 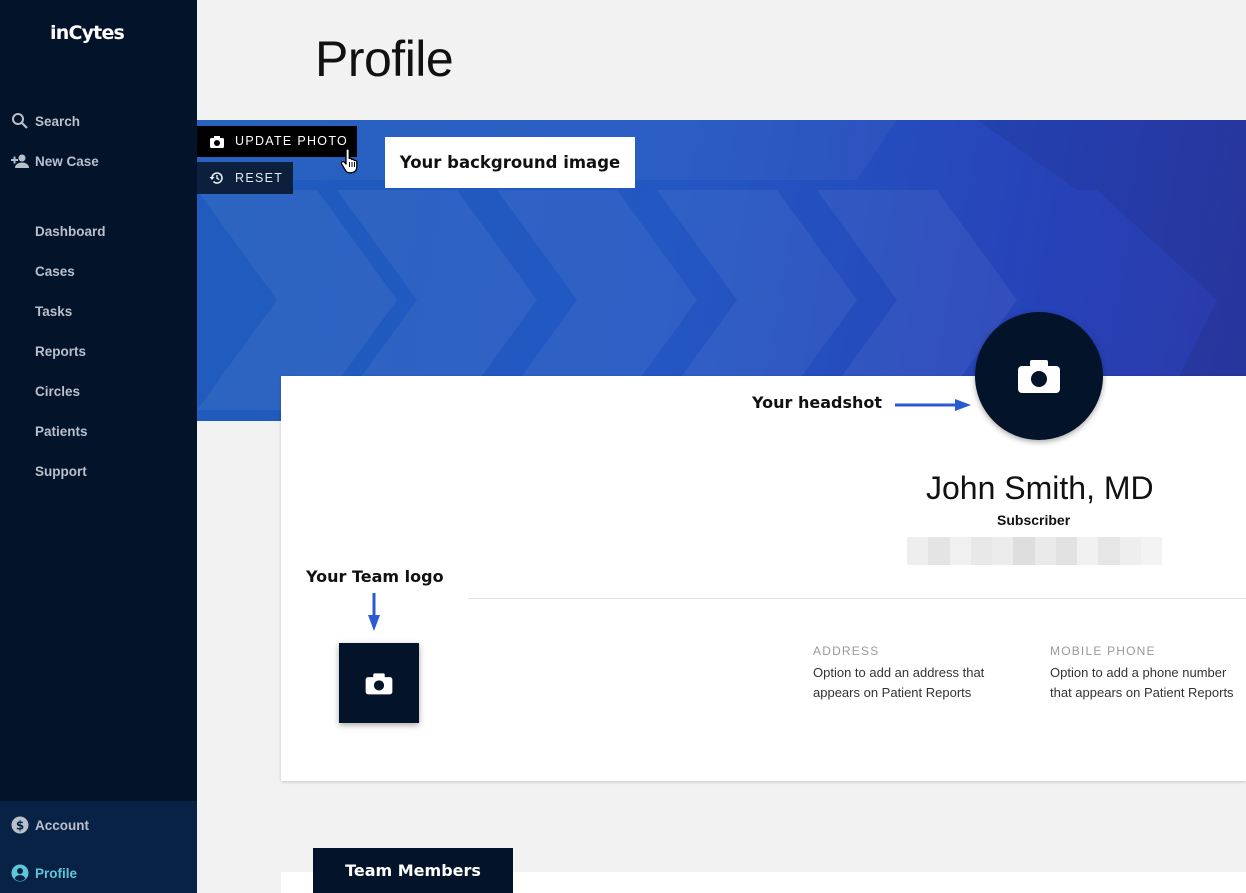 I want to click on sidebar-item-label: Circles, so click(x=58, y=391).